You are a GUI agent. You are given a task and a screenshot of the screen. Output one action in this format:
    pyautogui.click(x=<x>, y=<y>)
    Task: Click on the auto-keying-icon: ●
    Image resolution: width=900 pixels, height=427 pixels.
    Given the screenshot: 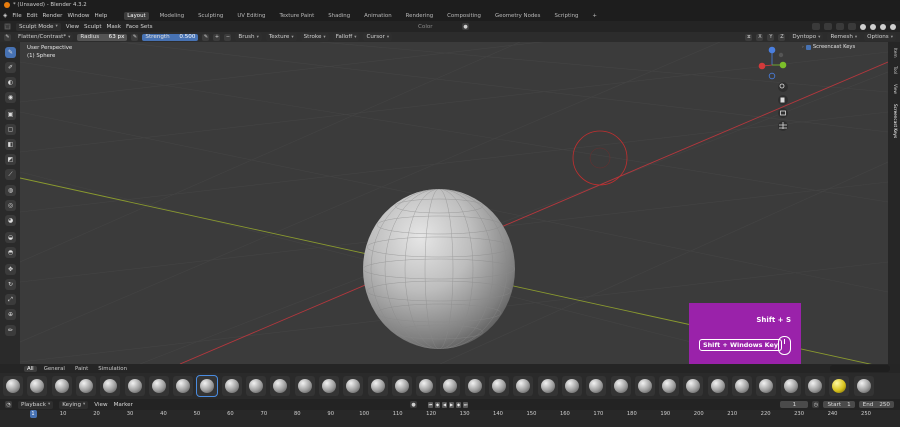 What is the action you would take?
    pyautogui.click(x=413, y=404)
    